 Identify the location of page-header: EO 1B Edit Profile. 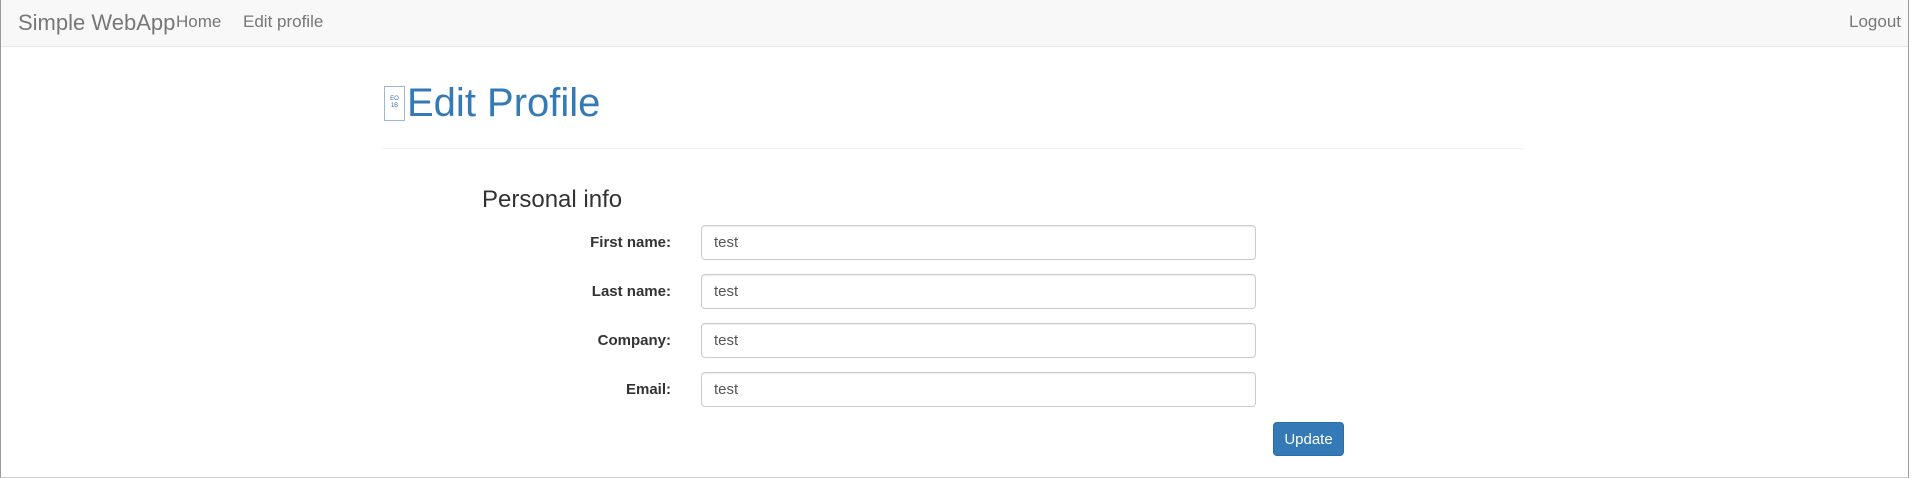
(492, 103).